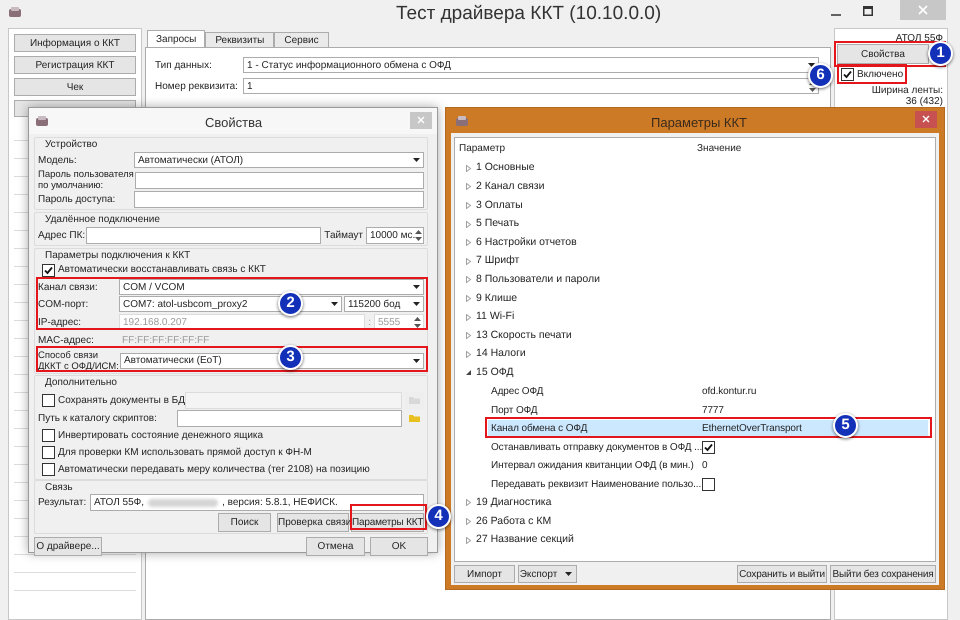  What do you see at coordinates (231, 487) in the screenshot?
I see `group-legend: Связь` at bounding box center [231, 487].